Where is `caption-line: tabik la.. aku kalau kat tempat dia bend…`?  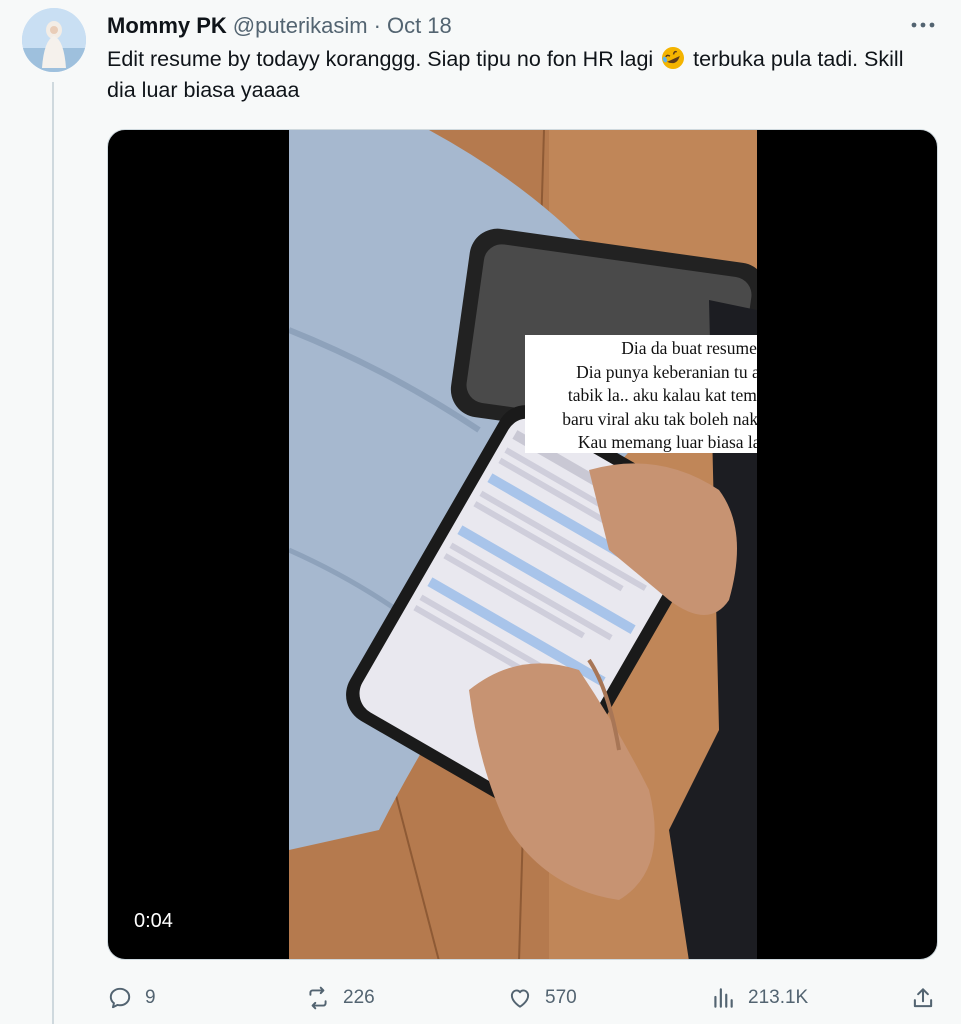
caption-line: tabik la.. aku kalau kat tempat dia bend… is located at coordinates (662, 395).